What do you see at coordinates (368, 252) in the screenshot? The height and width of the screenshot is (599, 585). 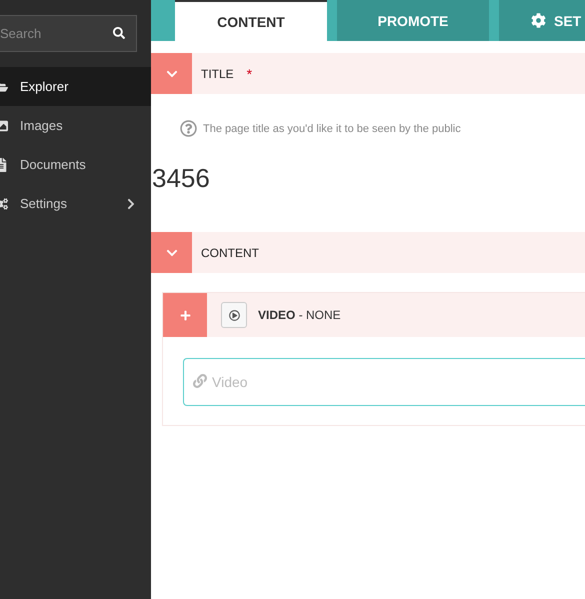 I see `section-header: CONTENT` at bounding box center [368, 252].